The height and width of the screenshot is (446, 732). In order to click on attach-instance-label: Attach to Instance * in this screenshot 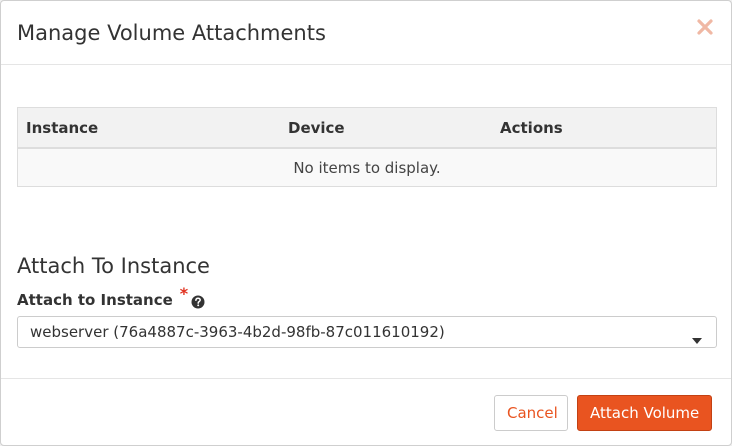, I will do `click(111, 297)`.